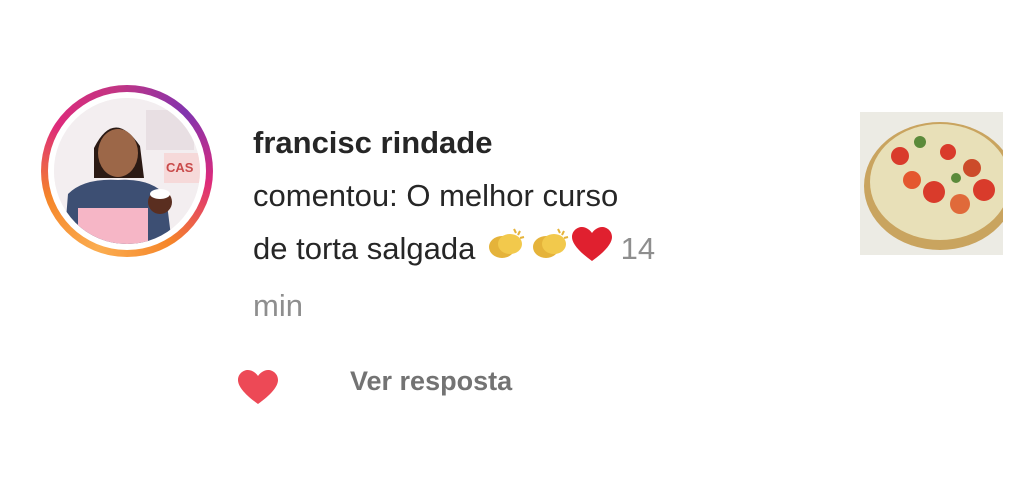 Image resolution: width=1024 pixels, height=482 pixels. I want to click on view-reply-button: Ver resposta, so click(431, 381).